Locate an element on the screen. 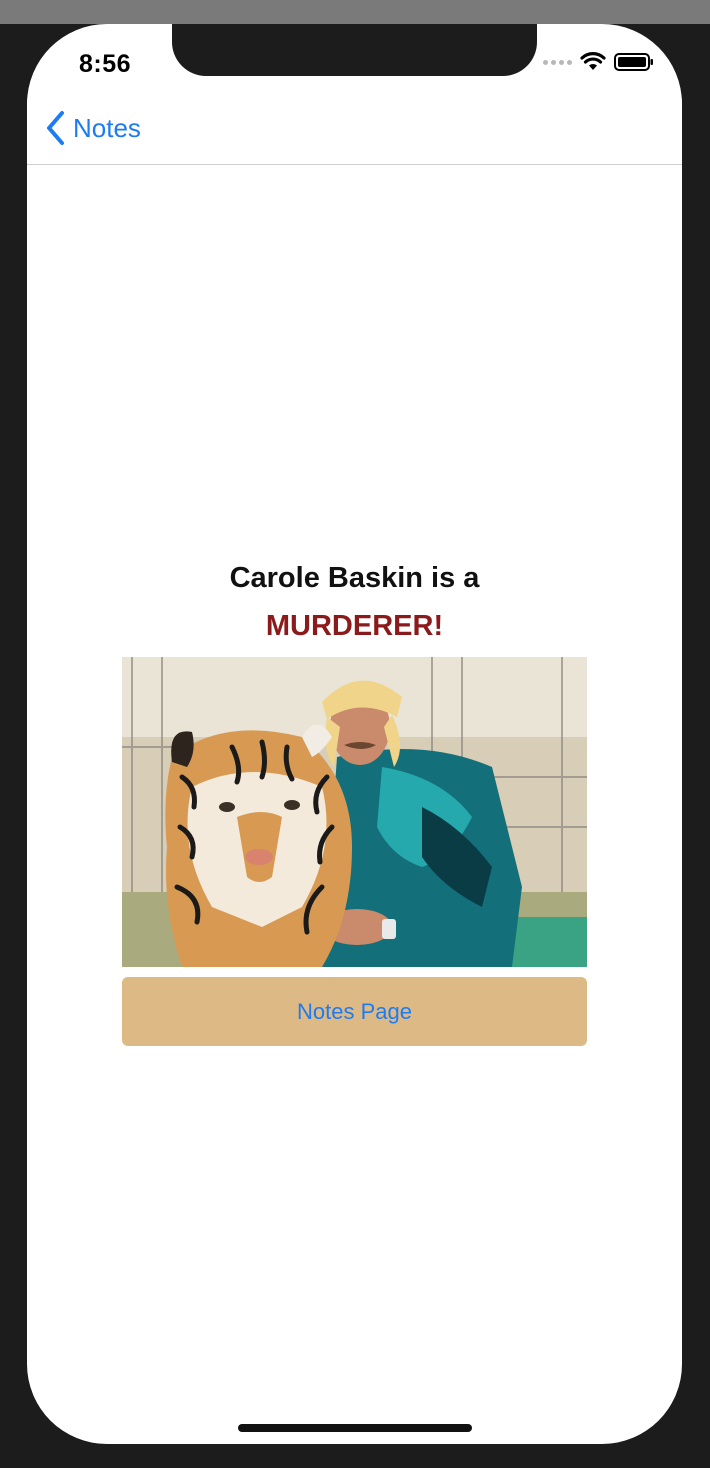 This screenshot has width=710, height=1468. headline-text: Carole Baskin is a is located at coordinates (354, 578).